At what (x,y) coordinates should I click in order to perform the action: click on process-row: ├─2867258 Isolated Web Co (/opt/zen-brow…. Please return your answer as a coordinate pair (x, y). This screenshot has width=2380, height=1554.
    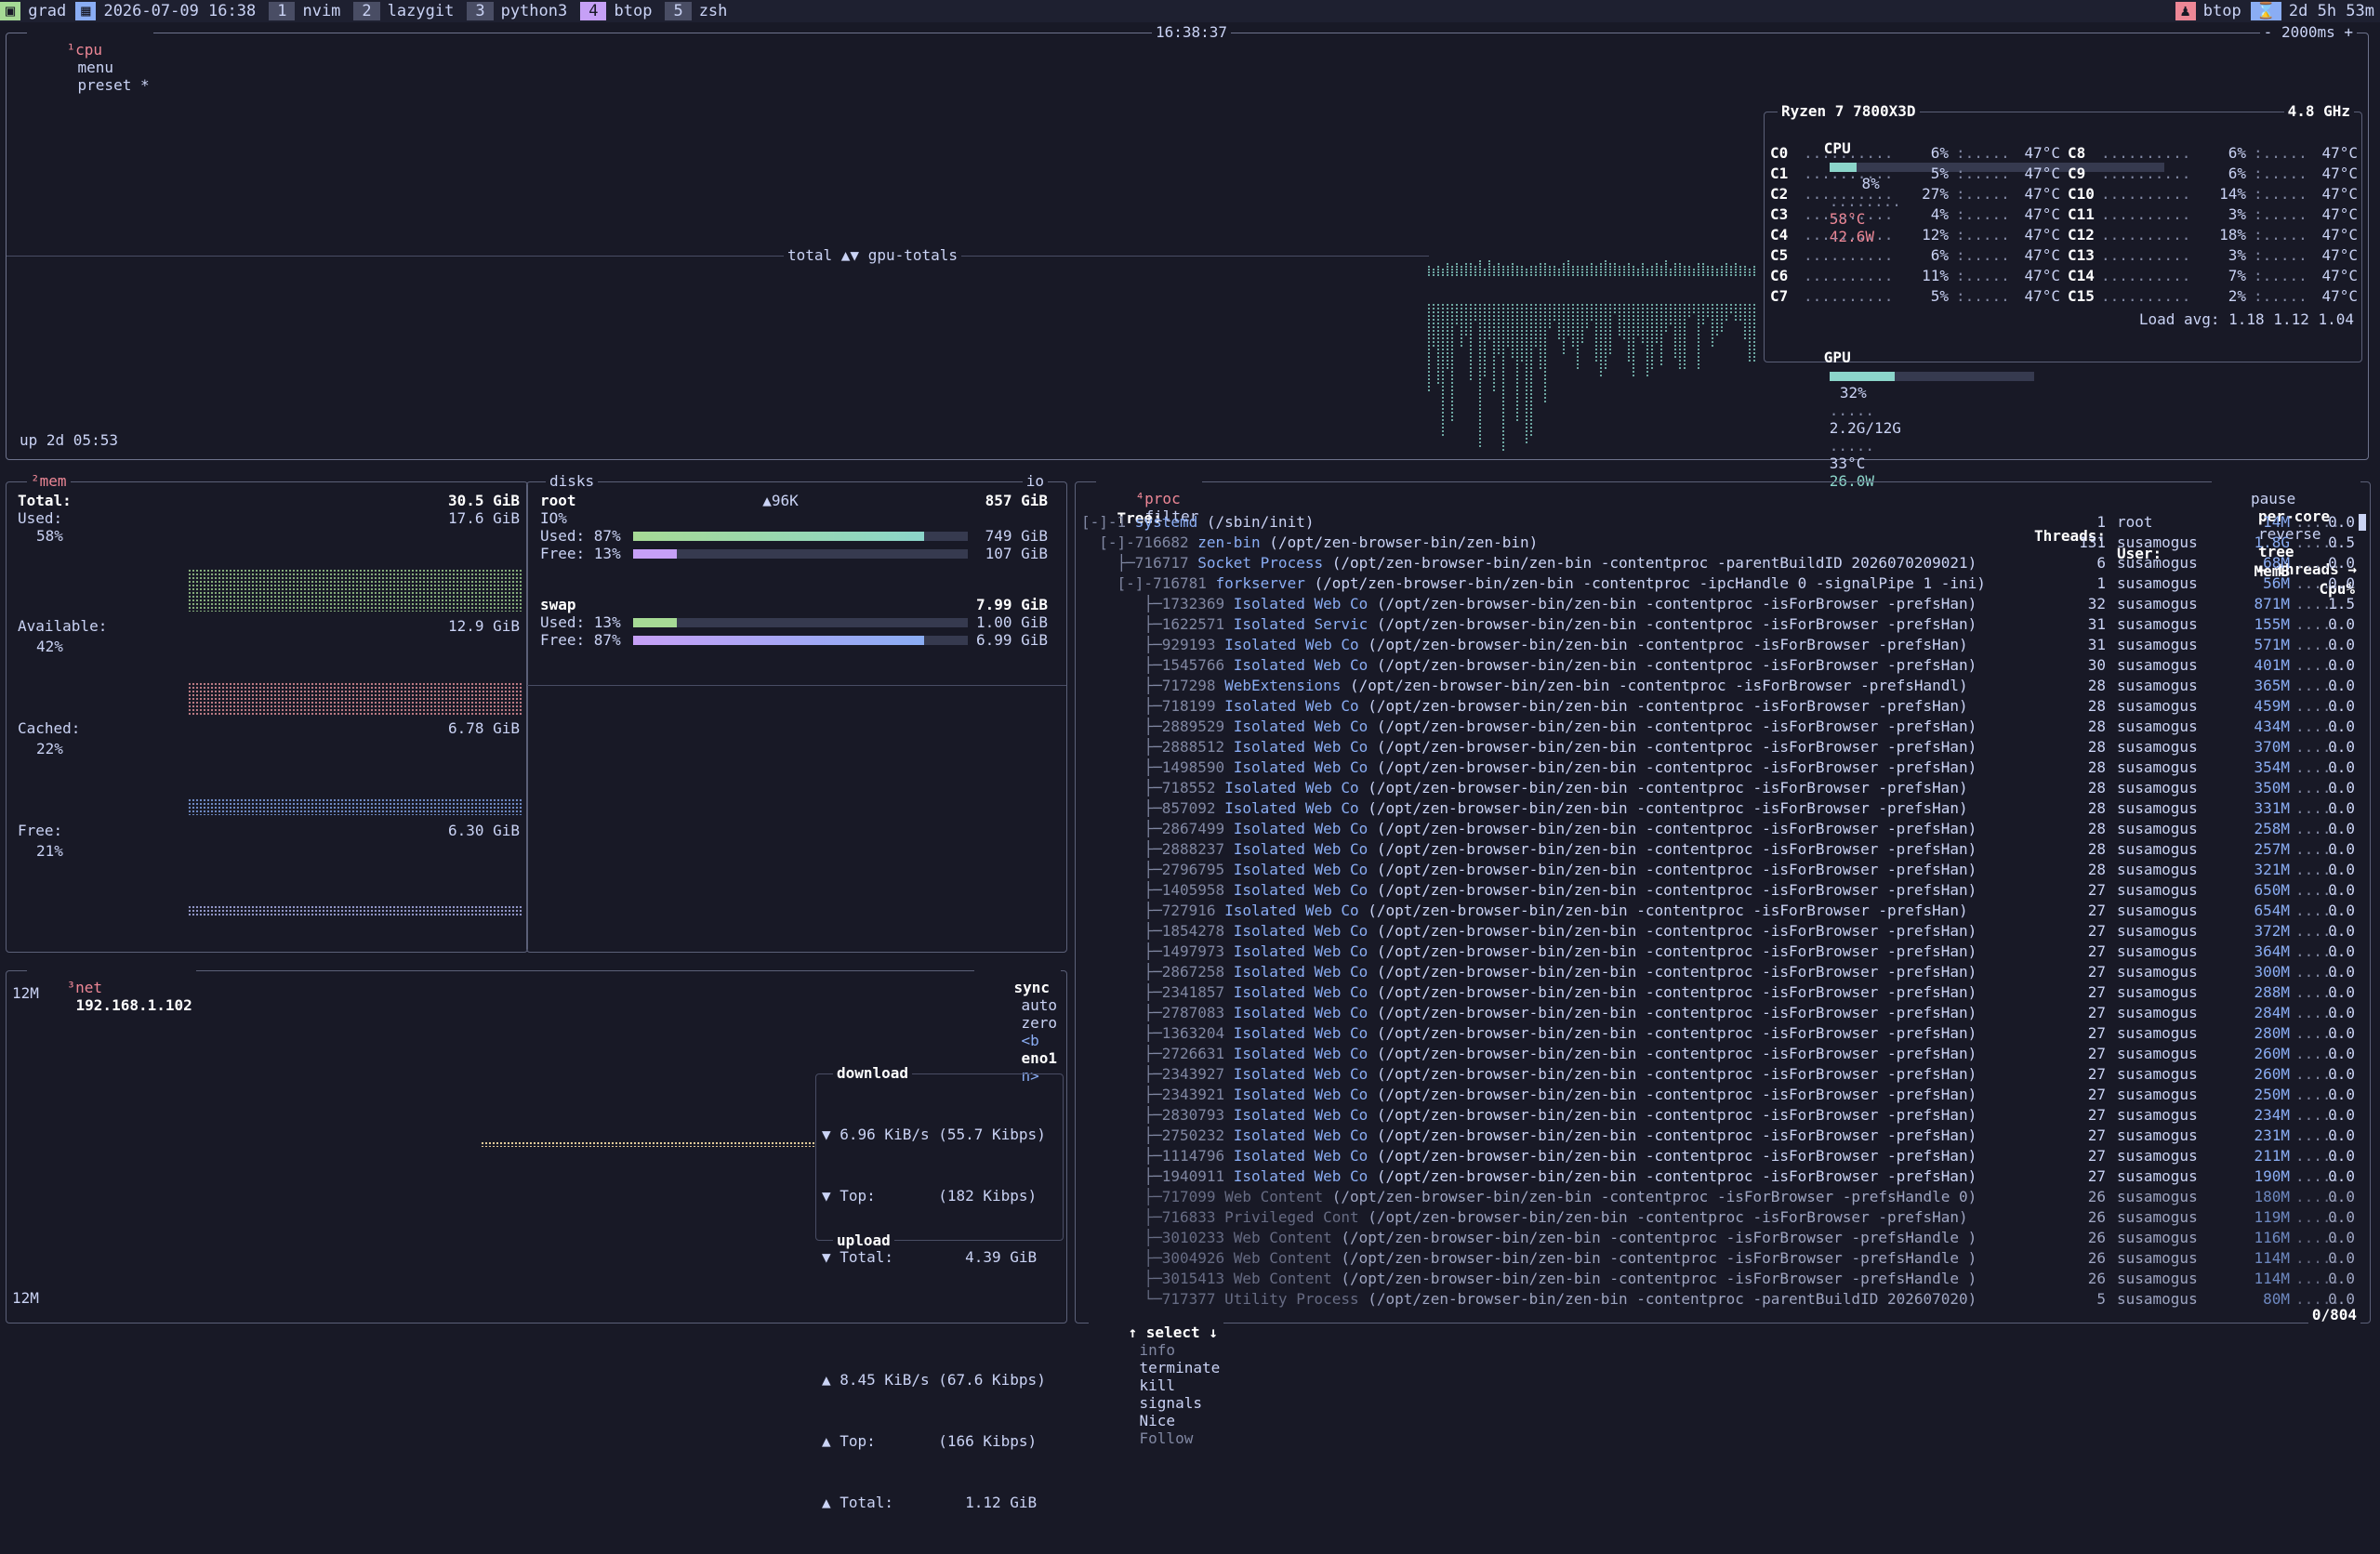
    Looking at the image, I should click on (1722, 972).